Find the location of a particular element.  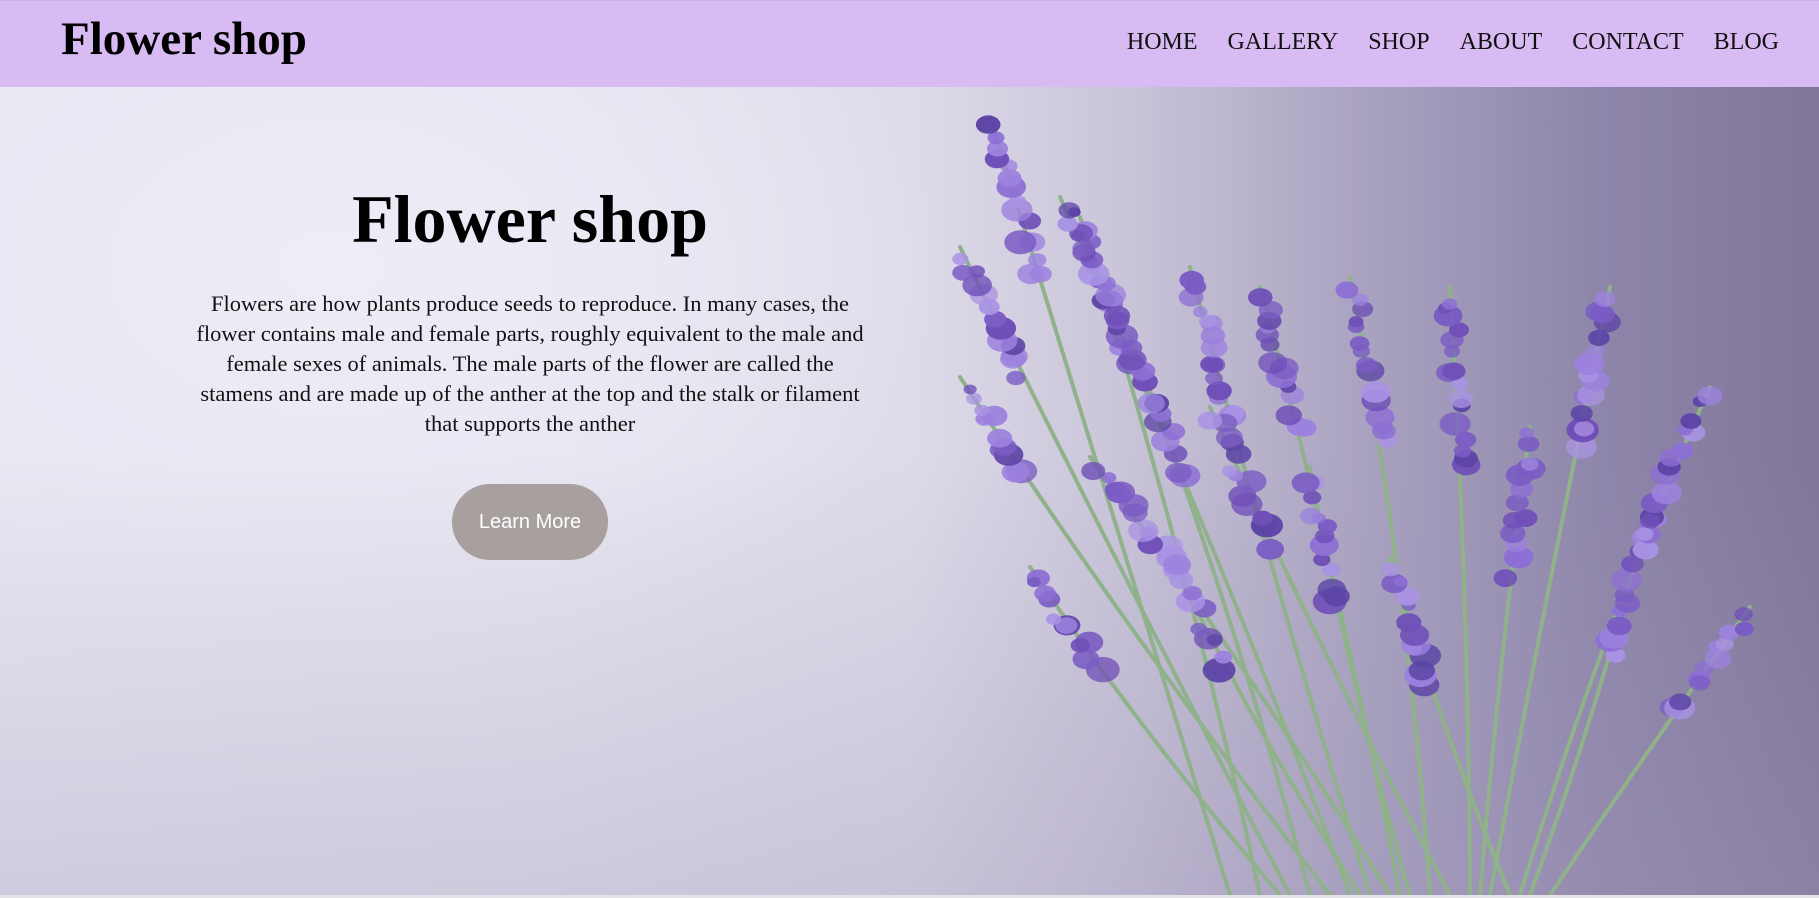

nav-blog-link: BLOG is located at coordinates (1746, 42).